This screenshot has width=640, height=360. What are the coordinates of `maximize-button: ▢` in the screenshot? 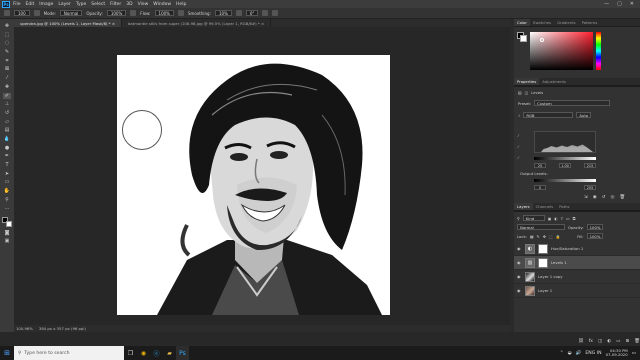 It's located at (619, 4).